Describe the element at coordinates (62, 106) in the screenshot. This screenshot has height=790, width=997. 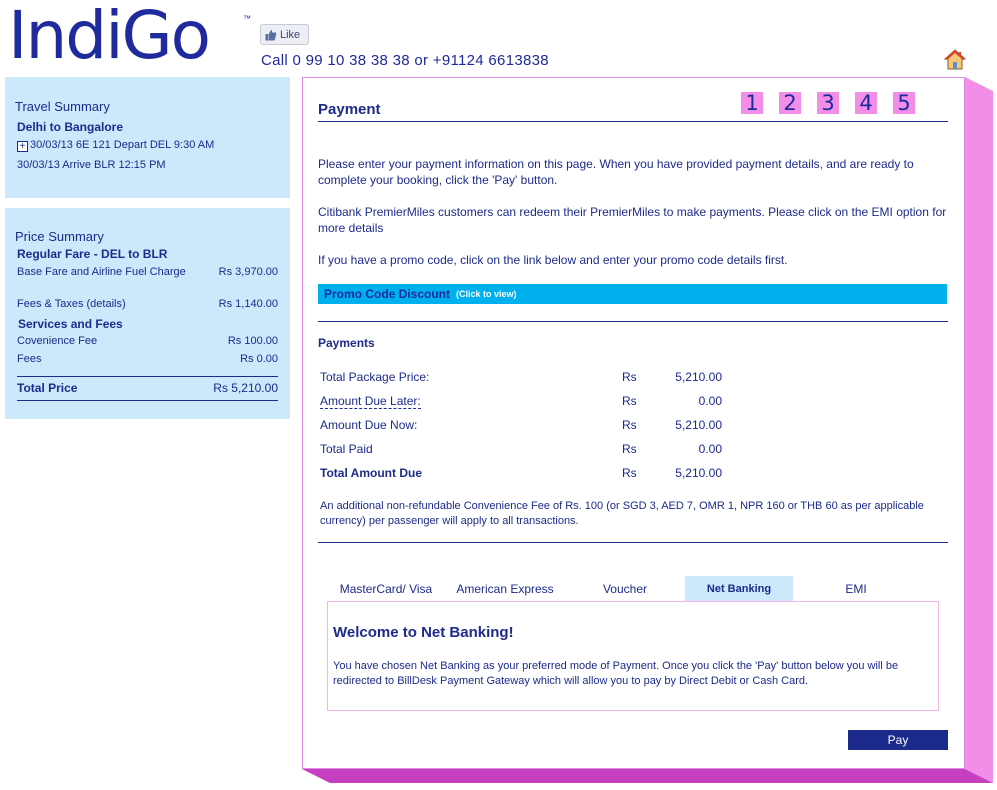
I see `travel-summary-title: Travel Summary` at that location.